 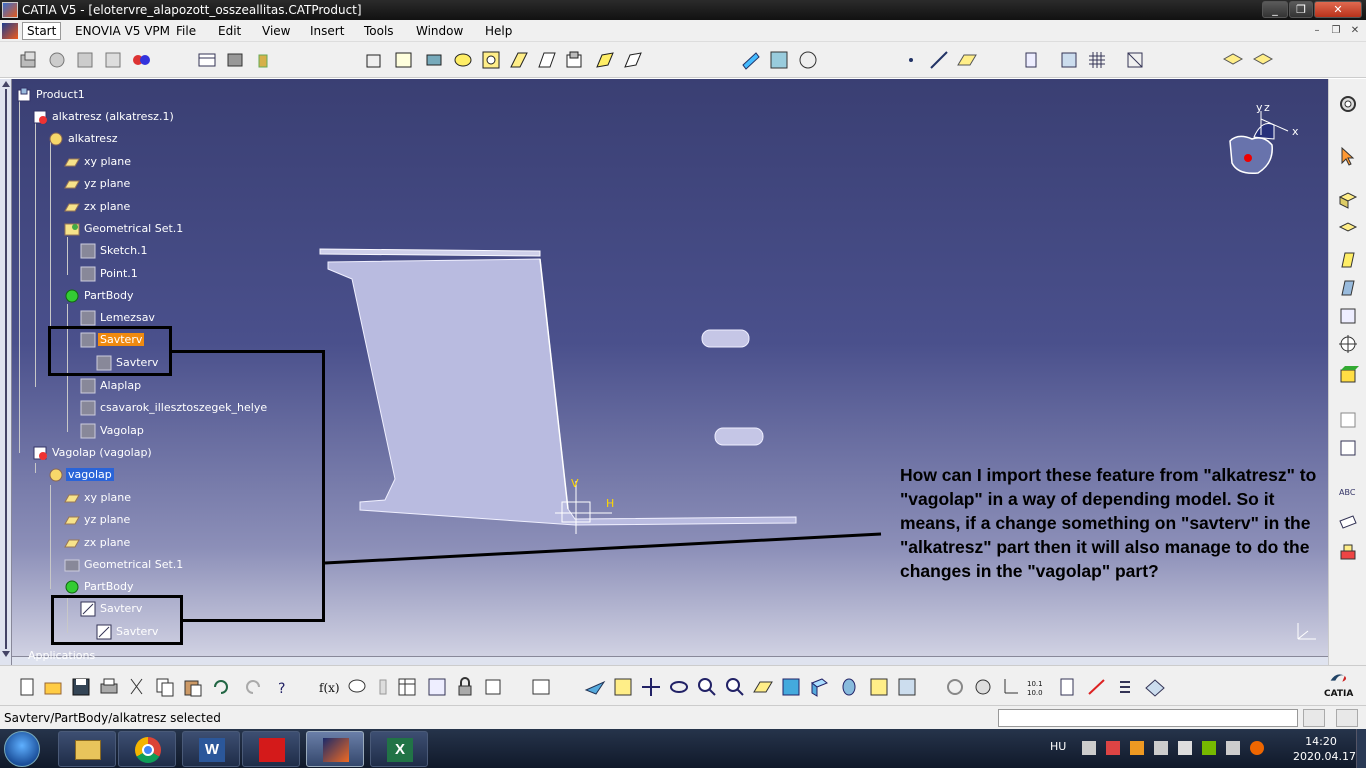 What do you see at coordinates (22, 749) in the screenshot?
I see `start-button` at bounding box center [22, 749].